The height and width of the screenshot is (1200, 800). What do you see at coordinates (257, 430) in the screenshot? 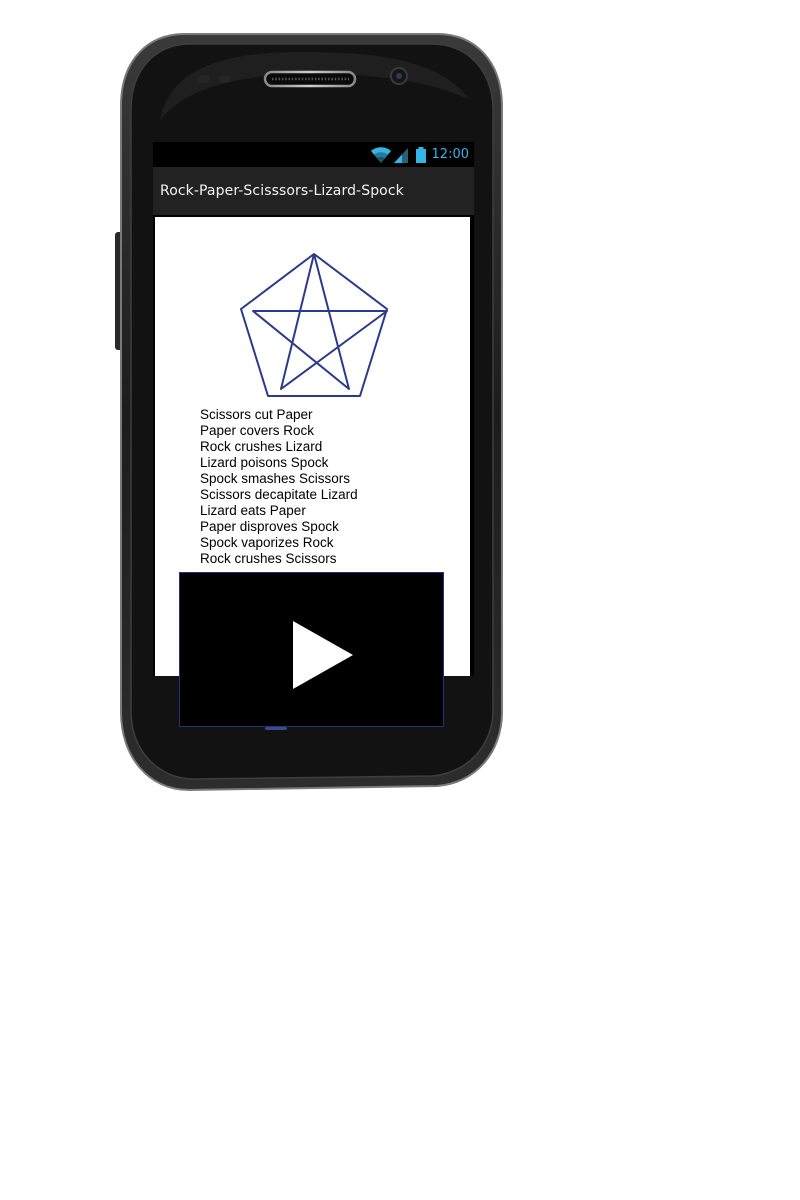
I see `rule-item: Paper covers Rock` at bounding box center [257, 430].